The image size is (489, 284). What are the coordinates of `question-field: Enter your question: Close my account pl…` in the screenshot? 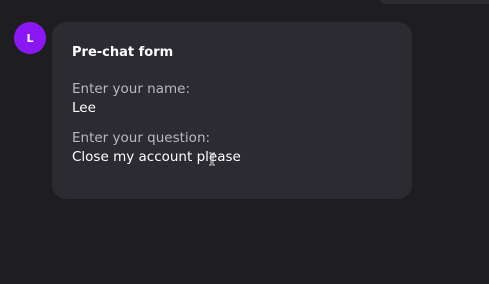 It's located at (232, 147).